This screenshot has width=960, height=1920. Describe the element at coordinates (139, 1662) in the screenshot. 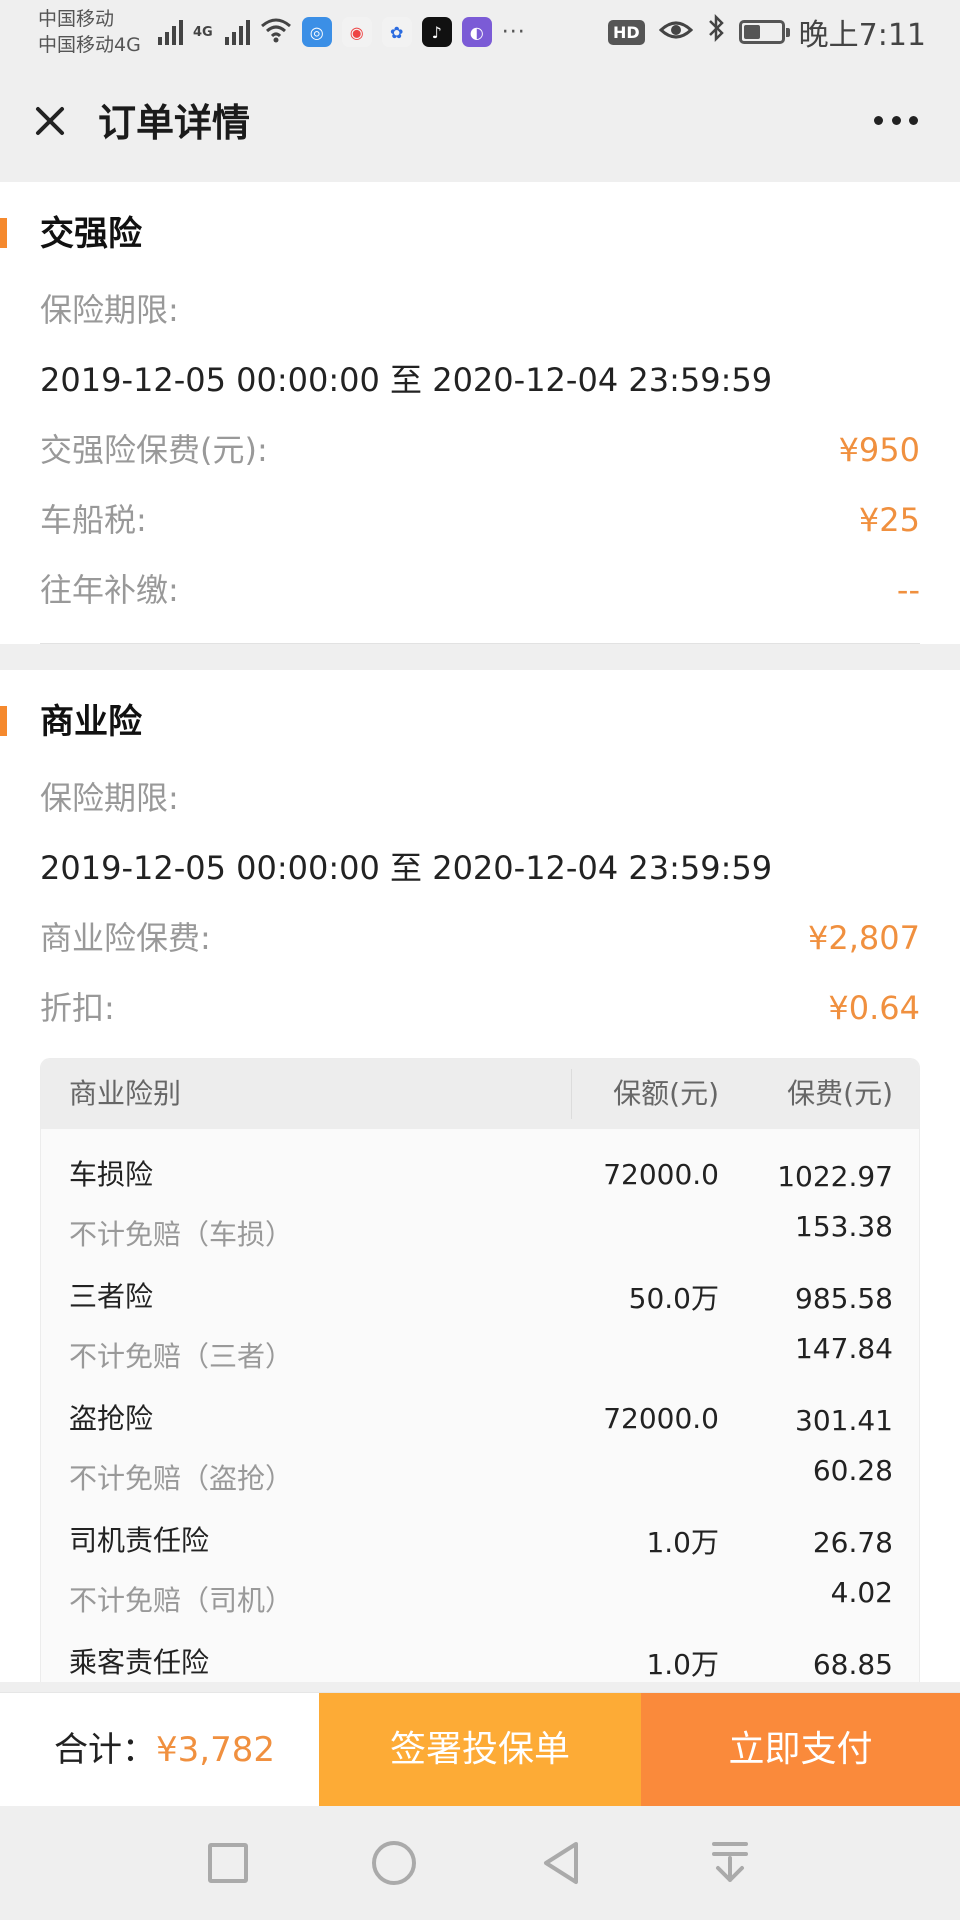

I see `coverage-name: 乘客责任险` at that location.